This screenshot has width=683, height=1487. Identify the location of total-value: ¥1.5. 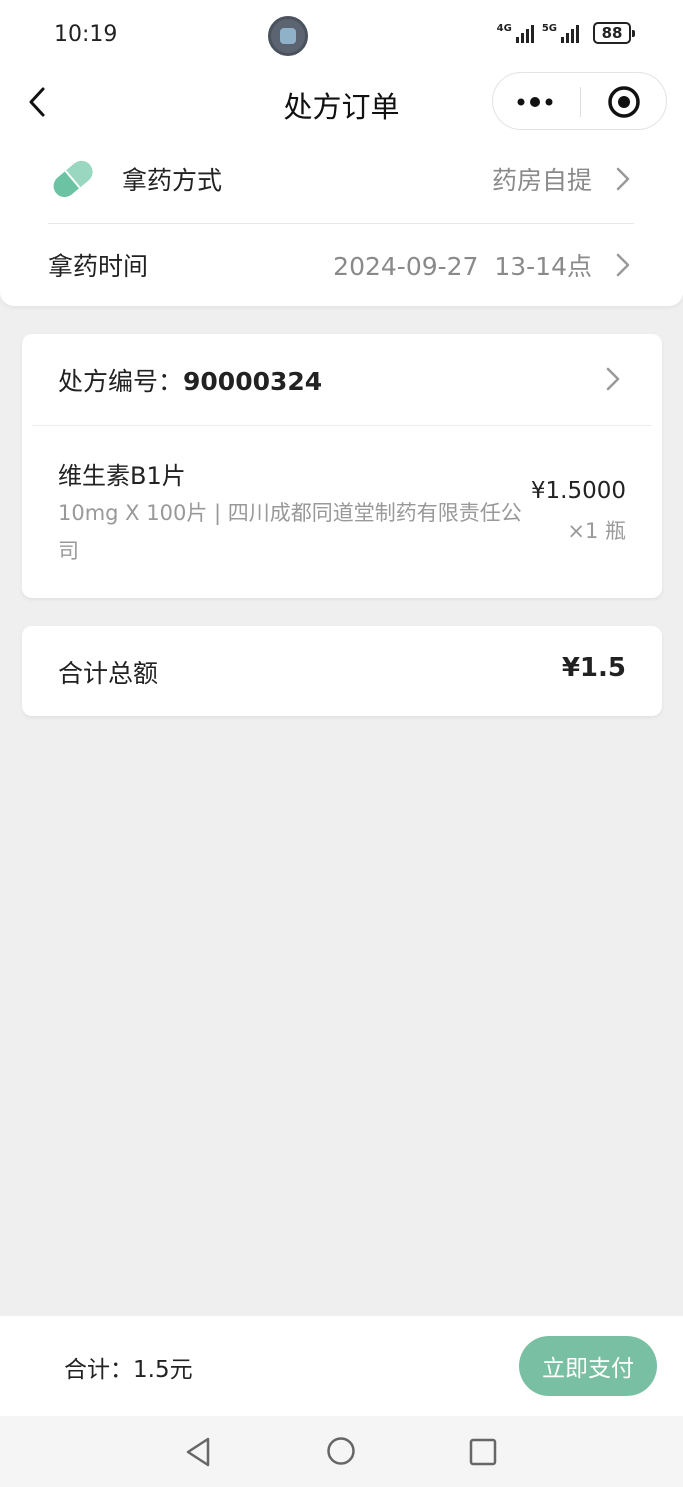
(593, 668).